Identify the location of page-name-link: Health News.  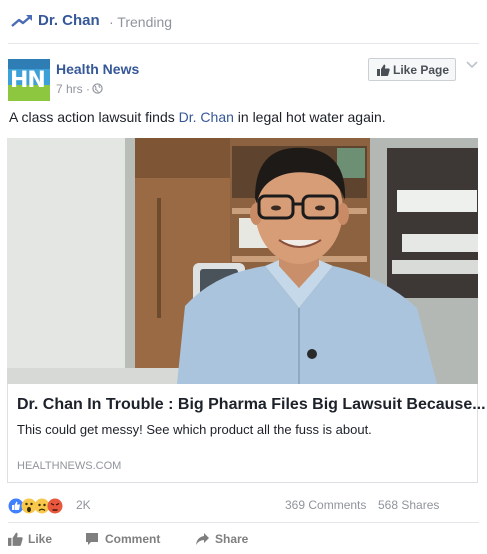
(97, 69).